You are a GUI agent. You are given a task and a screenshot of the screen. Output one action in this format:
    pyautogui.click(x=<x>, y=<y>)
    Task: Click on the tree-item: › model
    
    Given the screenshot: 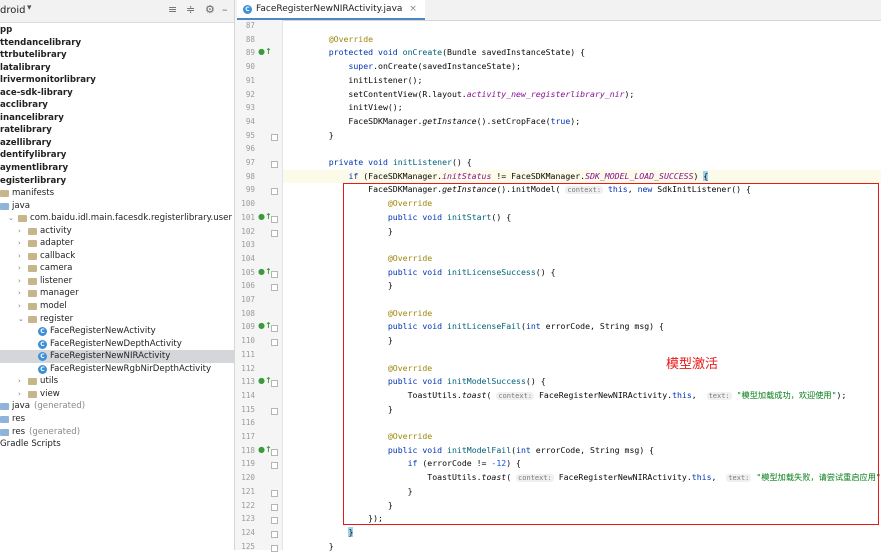 What is the action you would take?
    pyautogui.click(x=117, y=306)
    